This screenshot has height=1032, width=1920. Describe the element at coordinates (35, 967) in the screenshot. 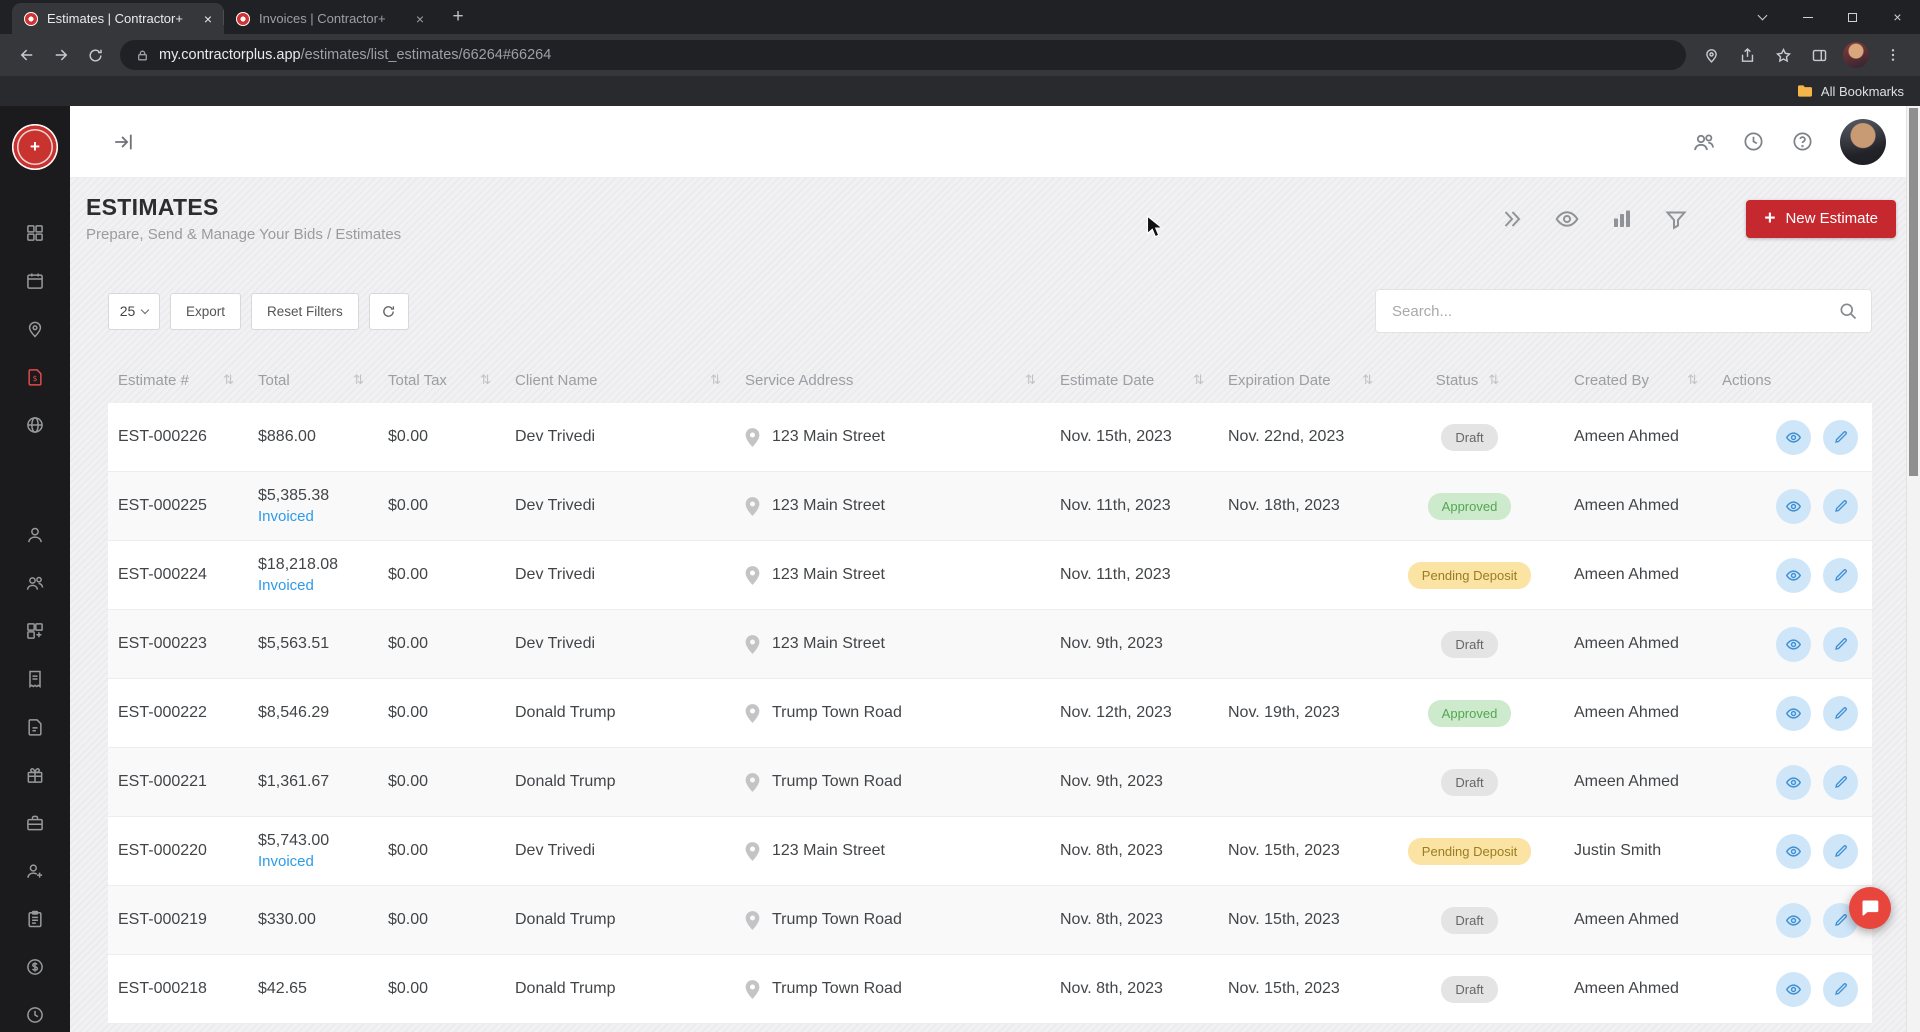

I see `sidebar-item-expenses` at that location.